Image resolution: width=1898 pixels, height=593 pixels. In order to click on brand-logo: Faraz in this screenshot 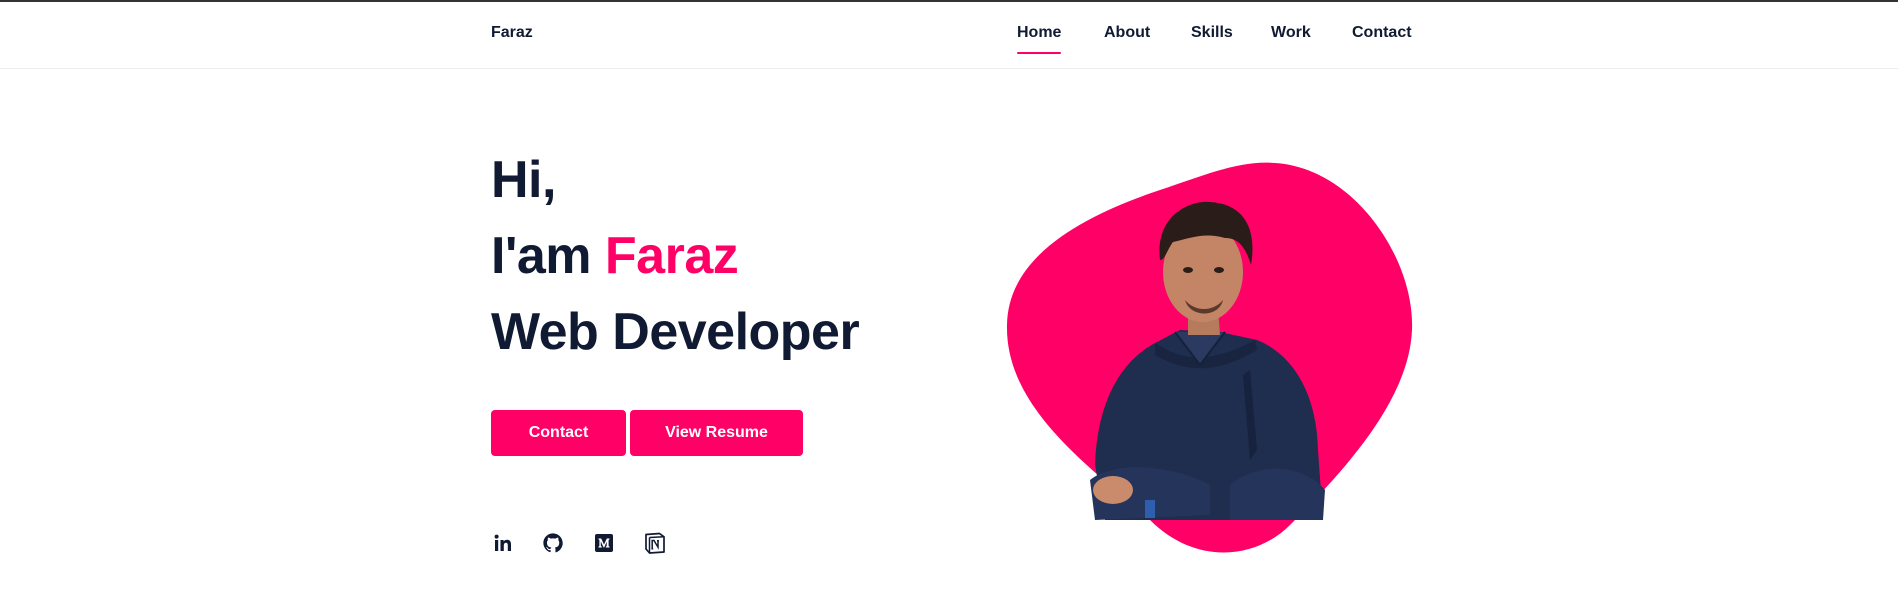, I will do `click(512, 33)`.